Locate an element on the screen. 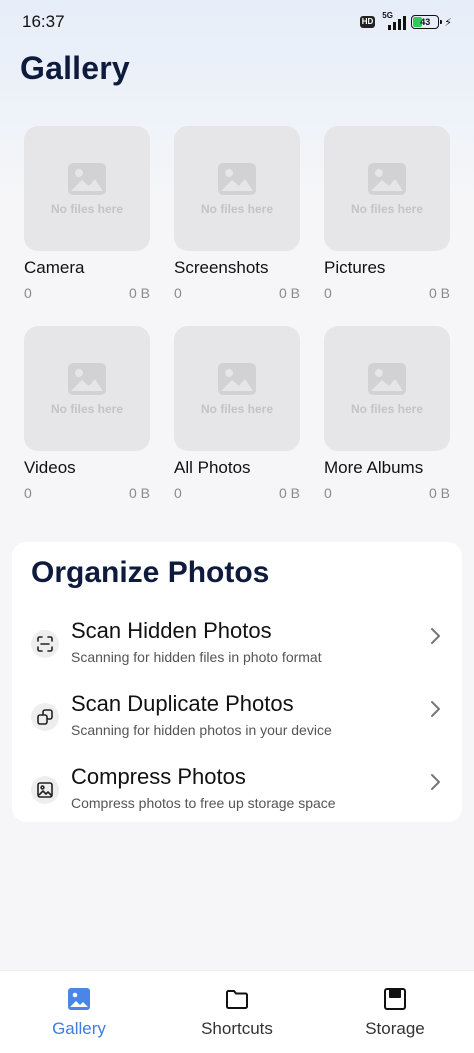  album-more-albums: No files here More Albums 0 0 B is located at coordinates (387, 414).